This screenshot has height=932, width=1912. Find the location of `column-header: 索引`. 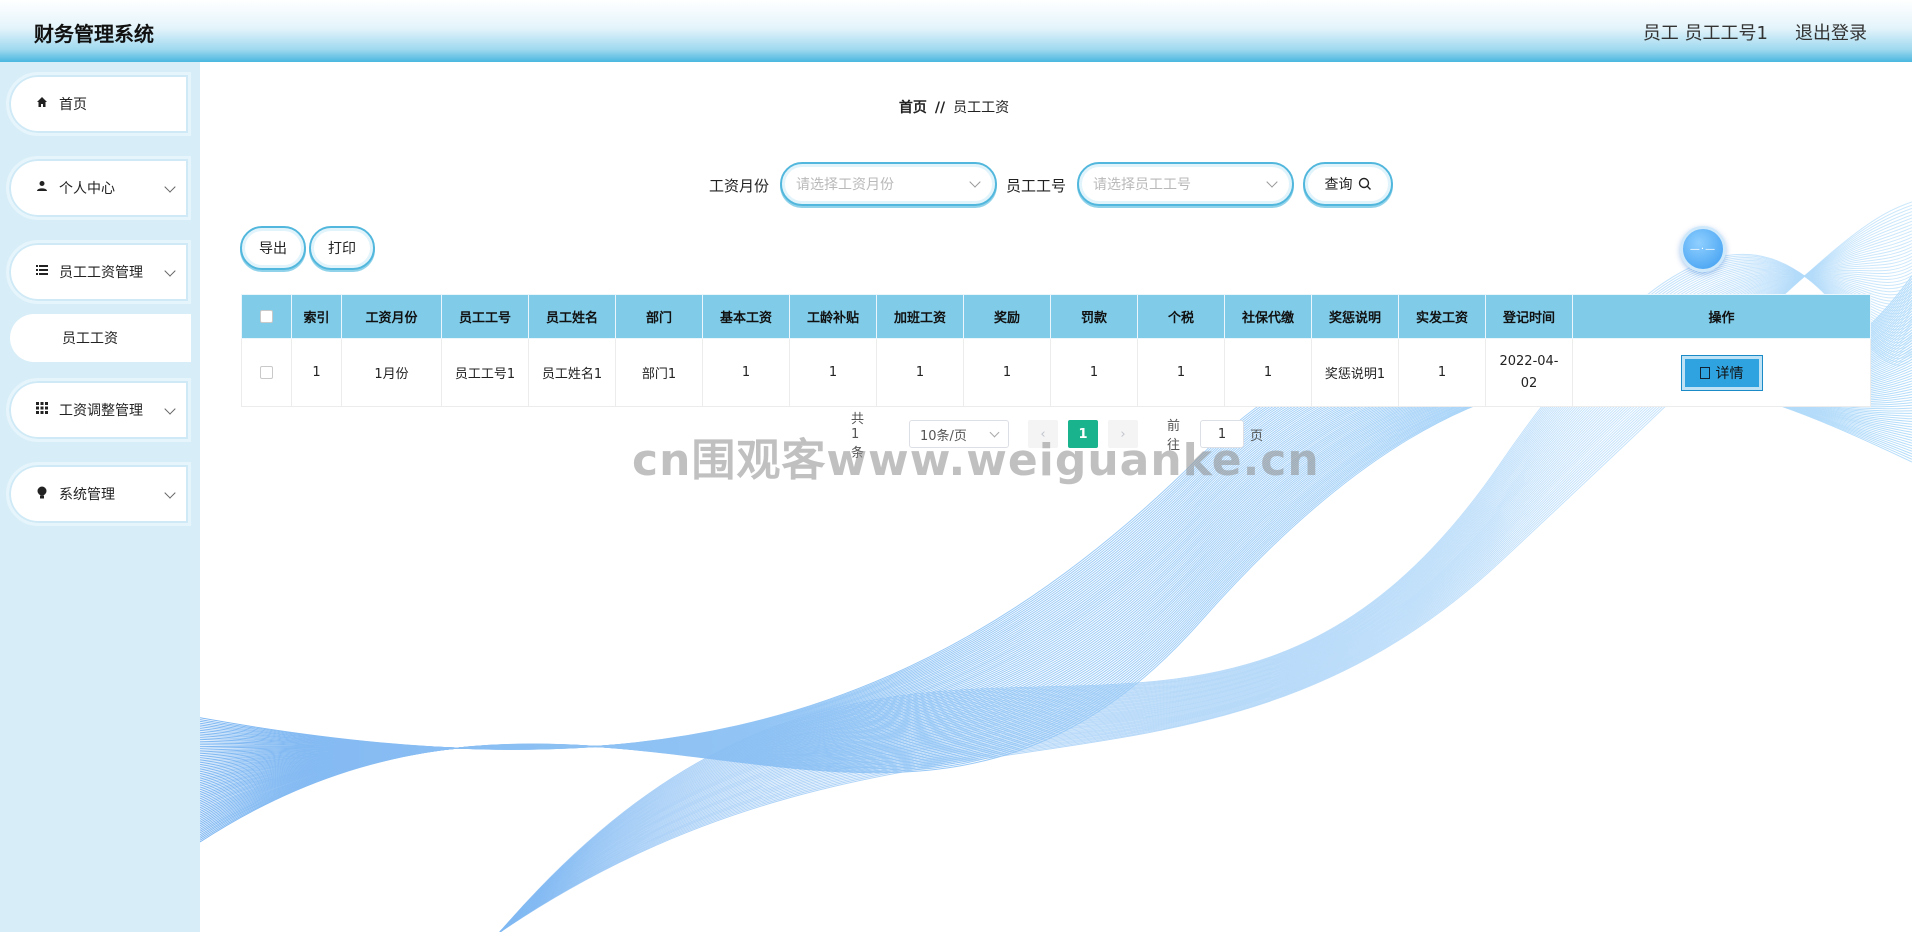

column-header: 索引 is located at coordinates (316, 316).